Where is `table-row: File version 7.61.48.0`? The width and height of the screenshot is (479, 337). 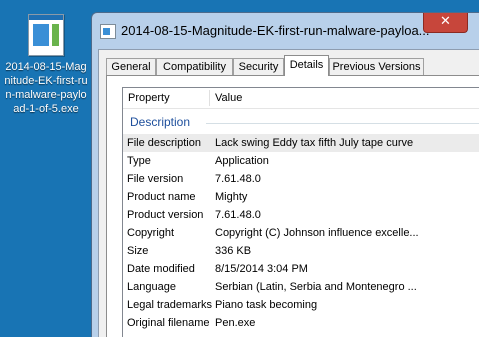 table-row: File version 7.61.48.0 is located at coordinates (301, 179).